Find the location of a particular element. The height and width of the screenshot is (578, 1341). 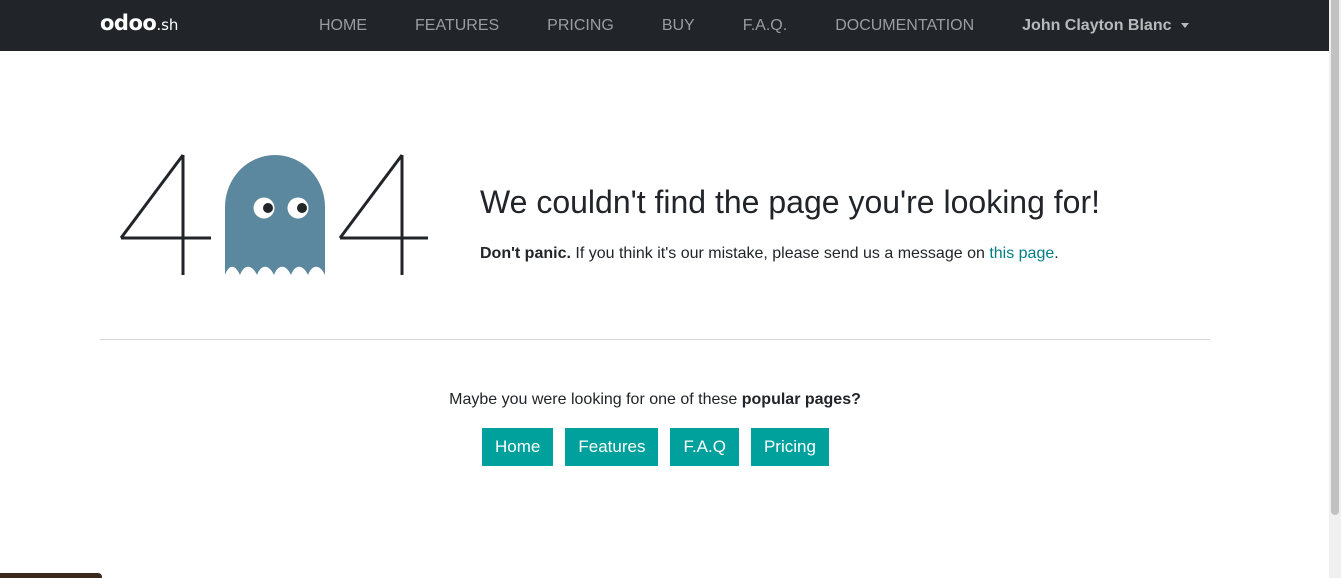

ghost-icon is located at coordinates (275, 215).